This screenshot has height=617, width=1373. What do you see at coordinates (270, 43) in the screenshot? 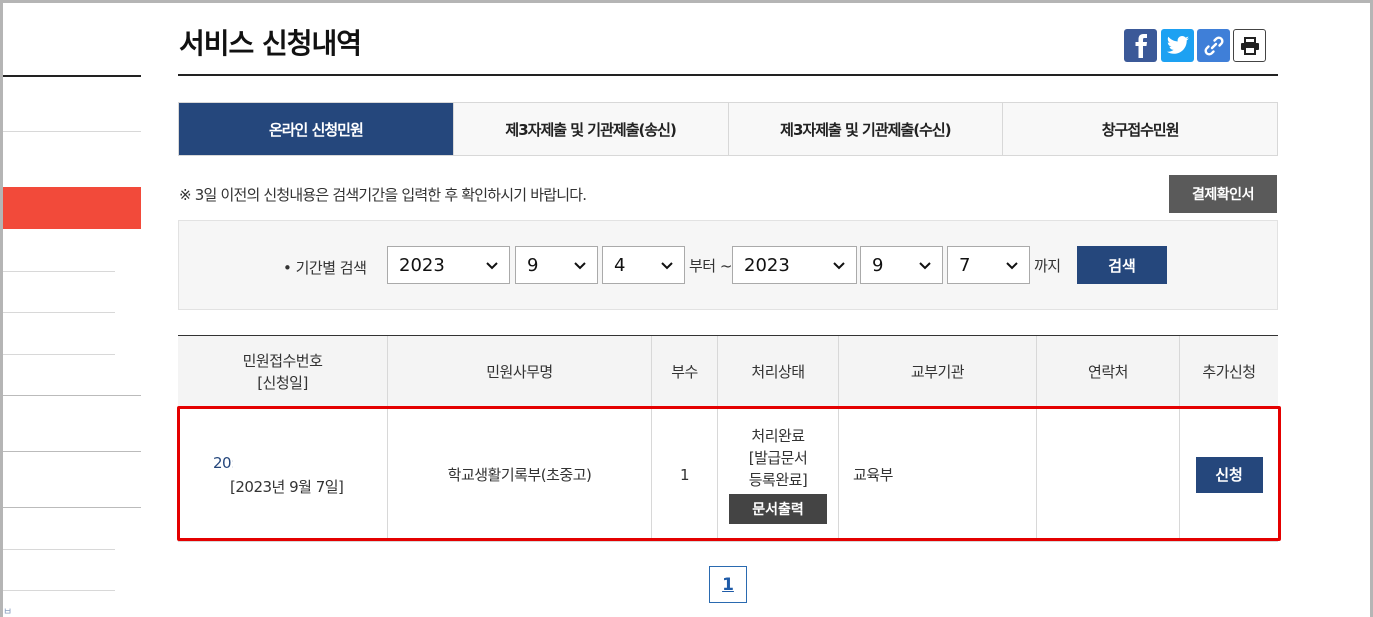
I see `page-title: 서비스 신청내역` at bounding box center [270, 43].